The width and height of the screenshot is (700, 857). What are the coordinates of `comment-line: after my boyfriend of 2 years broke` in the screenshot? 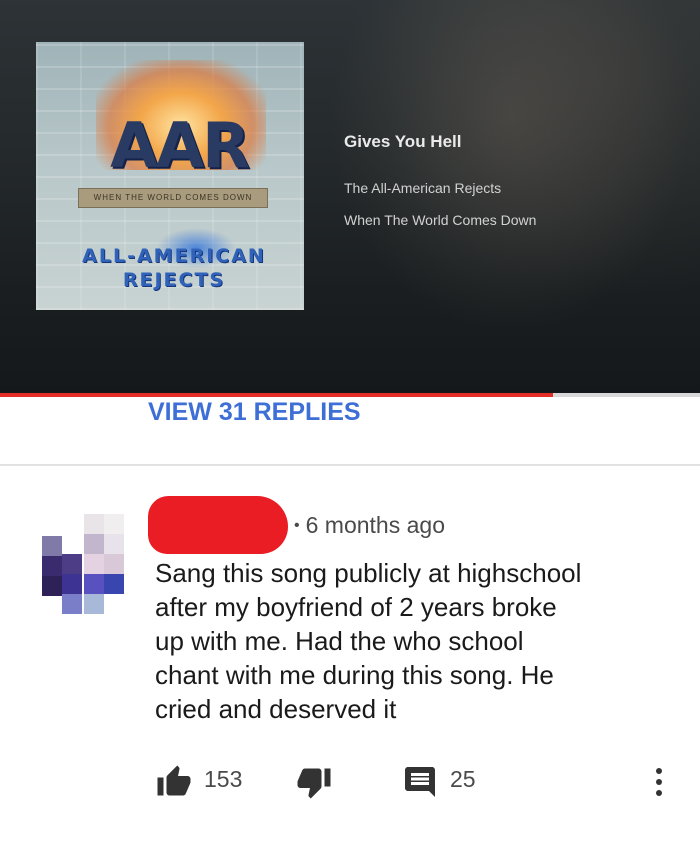 It's located at (356, 607).